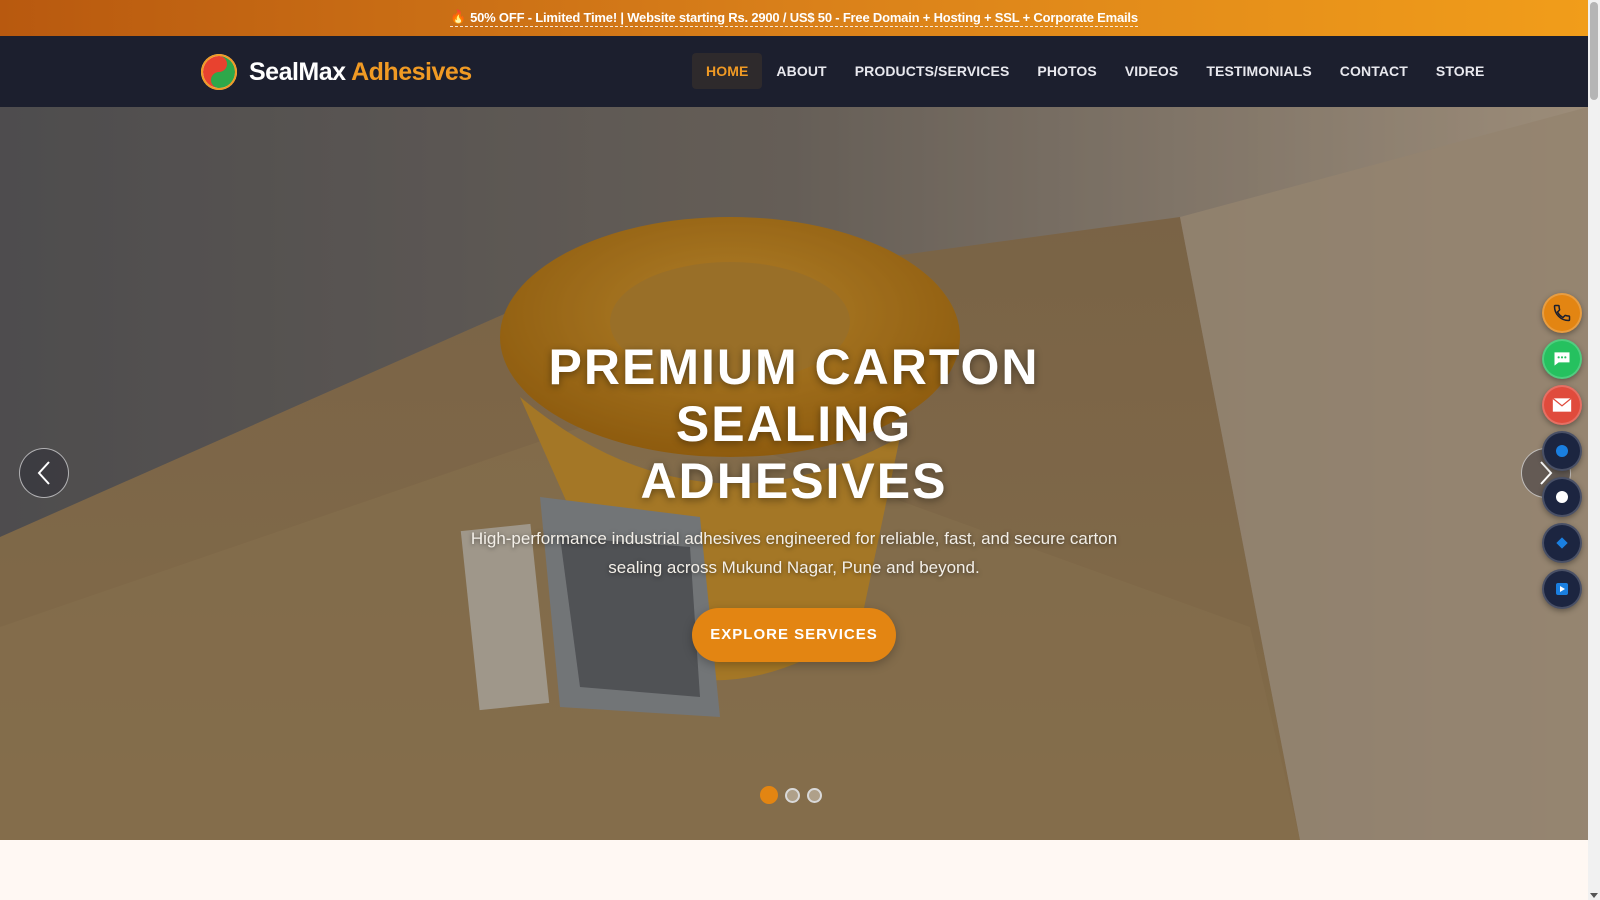 This screenshot has width=1600, height=900. I want to click on video-button, so click(1562, 589).